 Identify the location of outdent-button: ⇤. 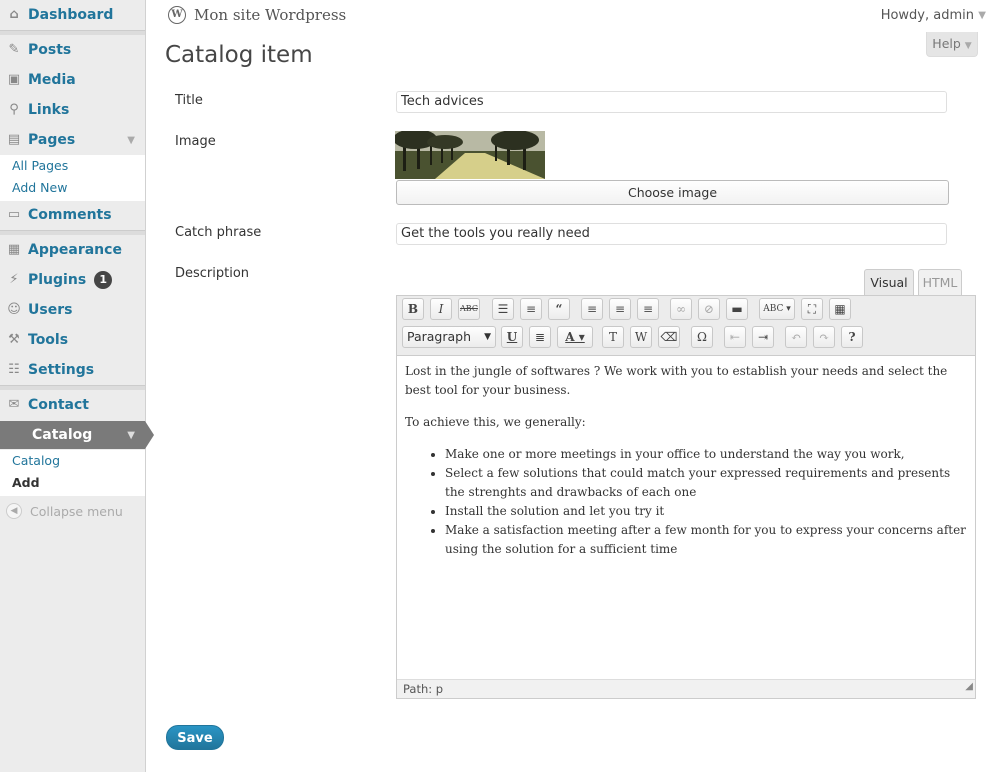
(735, 337).